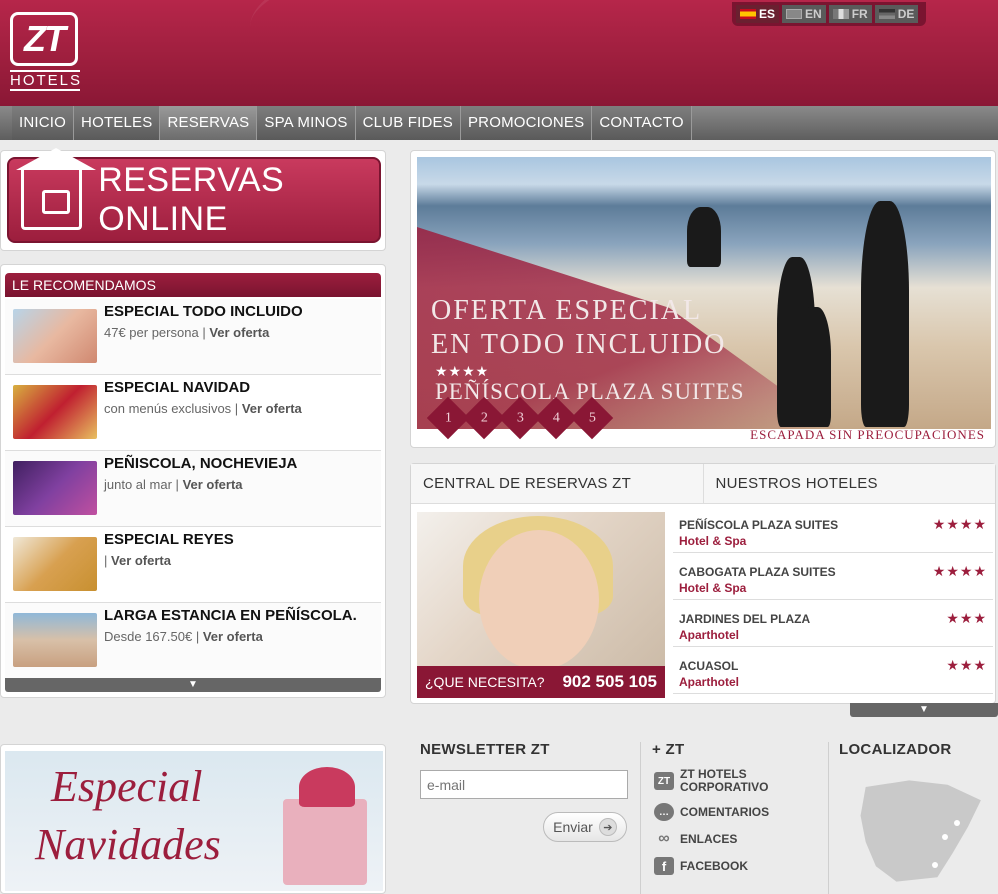 Image resolution: width=998 pixels, height=894 pixels. Describe the element at coordinates (44, 39) in the screenshot. I see `logo-mark: ZT` at that location.